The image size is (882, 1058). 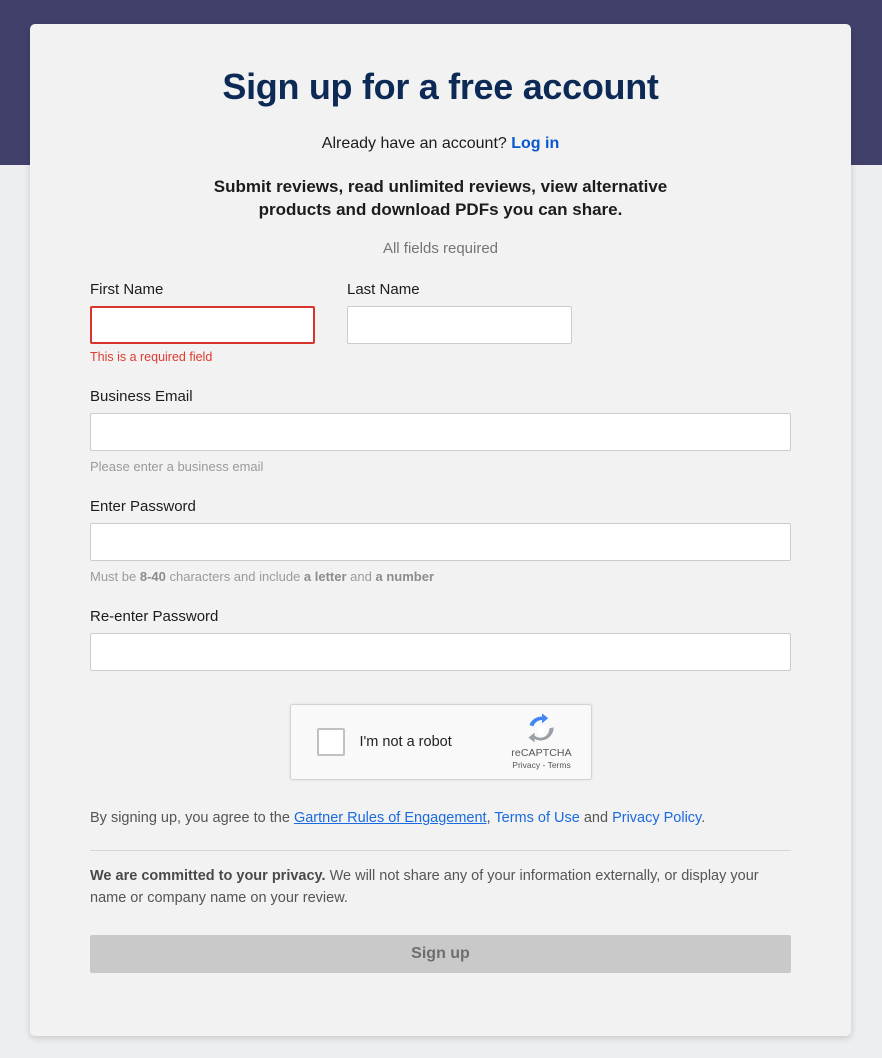 I want to click on last-name-label: Last Name, so click(x=383, y=290).